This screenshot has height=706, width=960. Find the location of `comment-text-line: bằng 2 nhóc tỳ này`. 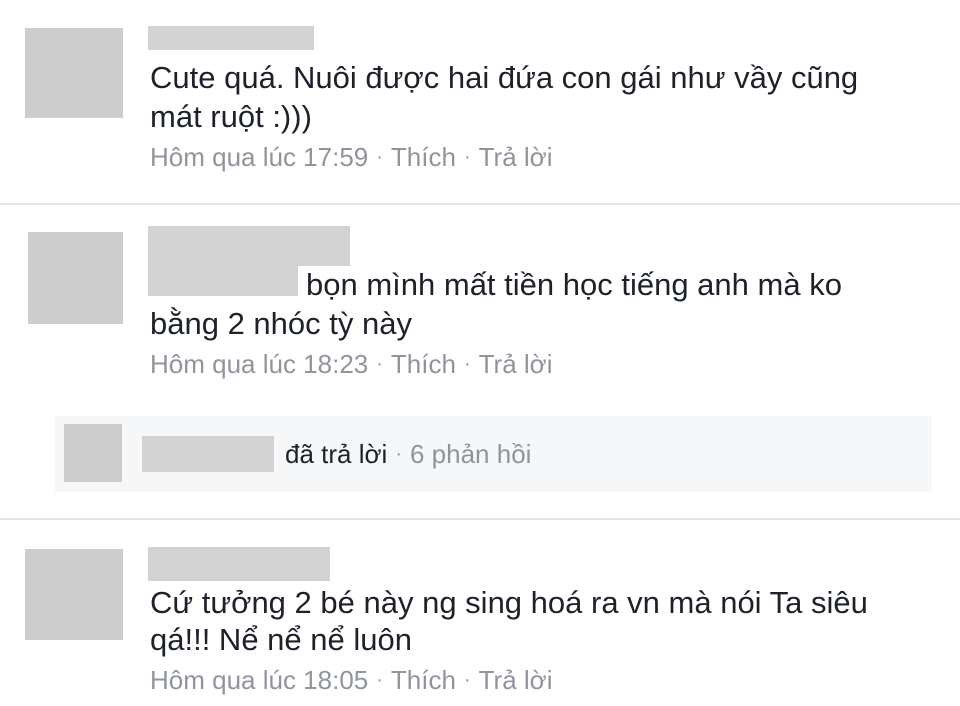

comment-text-line: bằng 2 nhóc tỳ này is located at coordinates (281, 323).